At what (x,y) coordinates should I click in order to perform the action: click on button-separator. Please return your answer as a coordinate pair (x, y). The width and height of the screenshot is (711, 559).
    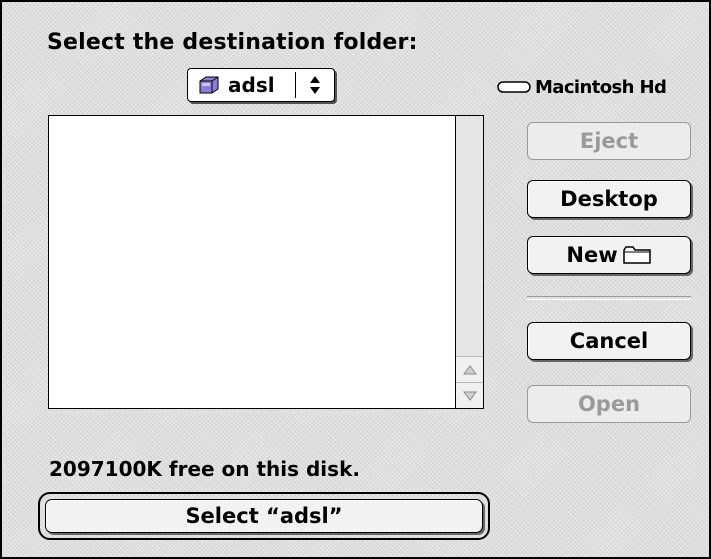
    Looking at the image, I should click on (609, 298).